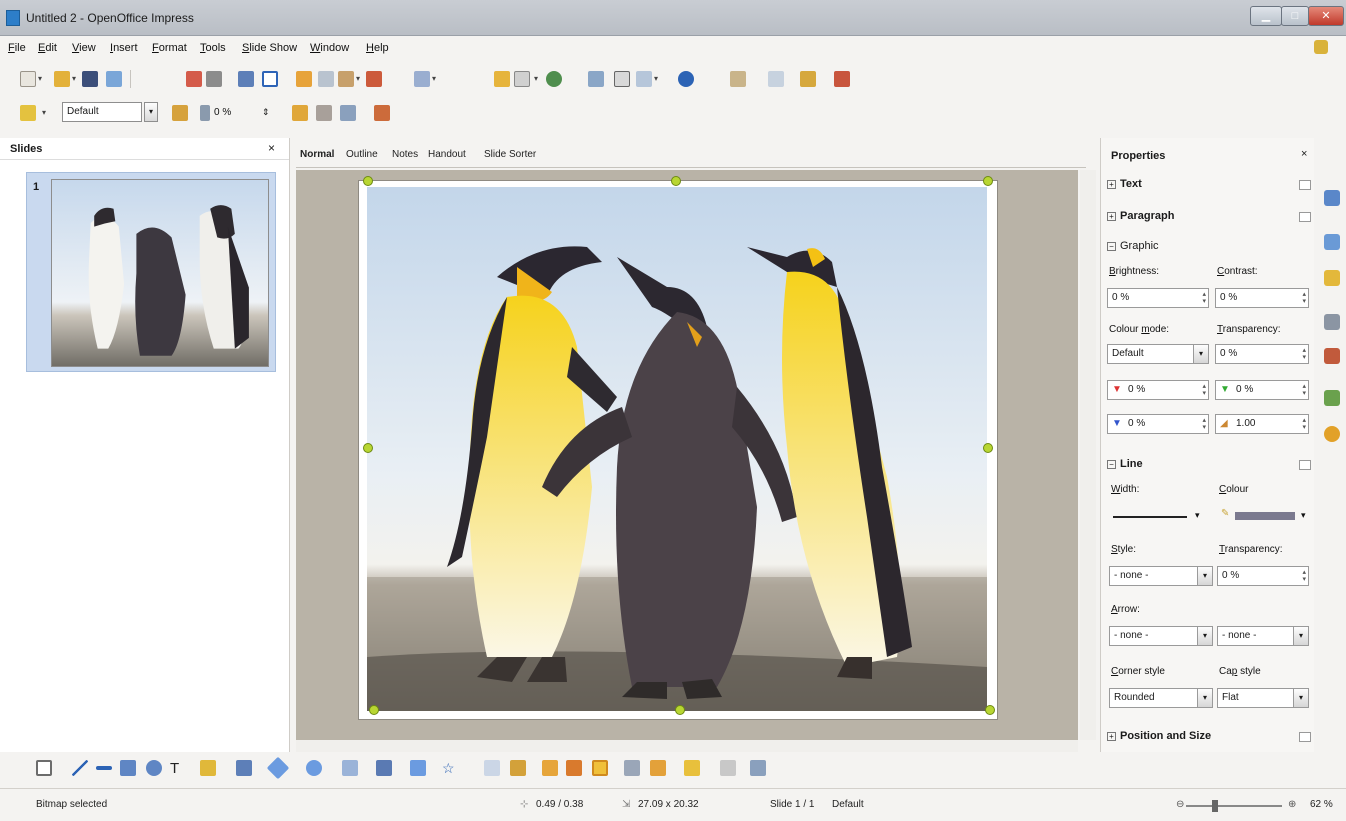 The width and height of the screenshot is (1346, 821). I want to click on table-icon, so click(522, 79).